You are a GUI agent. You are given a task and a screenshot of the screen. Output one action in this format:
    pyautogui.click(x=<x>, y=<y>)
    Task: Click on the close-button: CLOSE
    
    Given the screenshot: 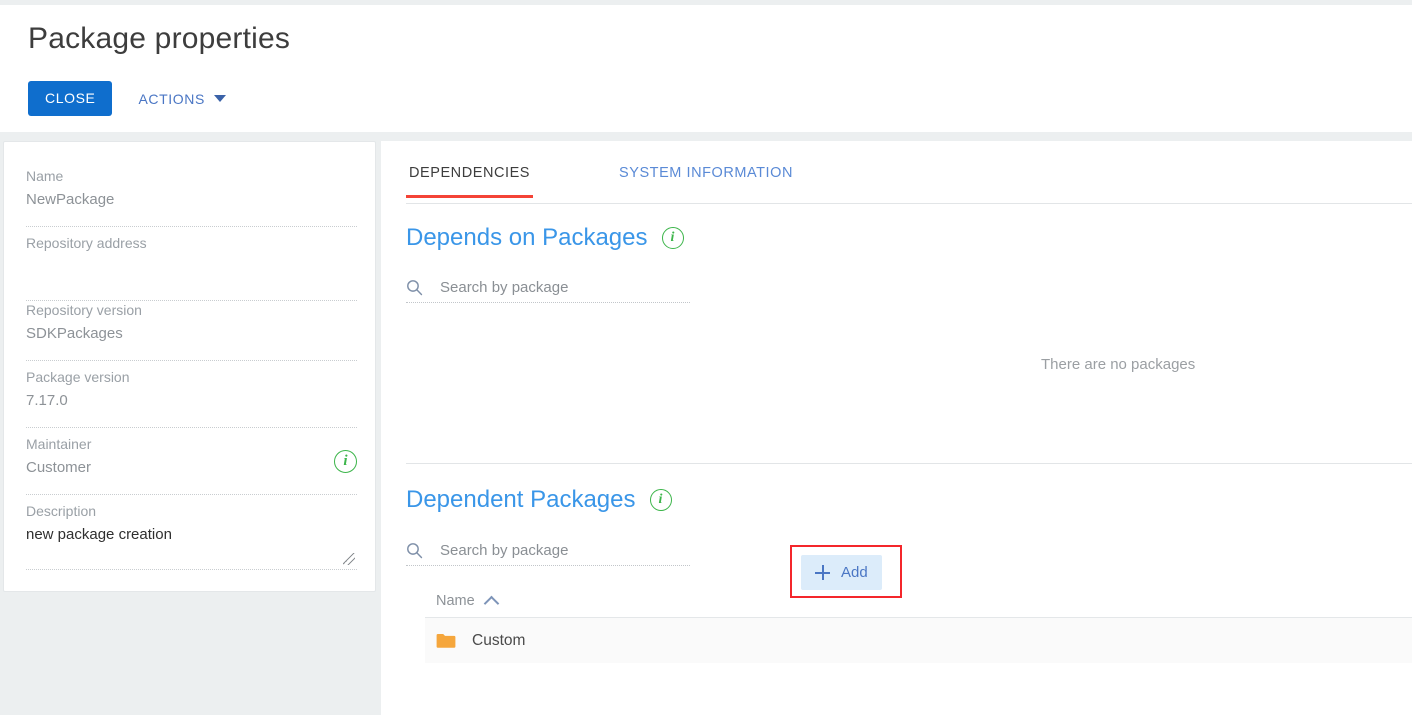 What is the action you would take?
    pyautogui.click(x=70, y=98)
    